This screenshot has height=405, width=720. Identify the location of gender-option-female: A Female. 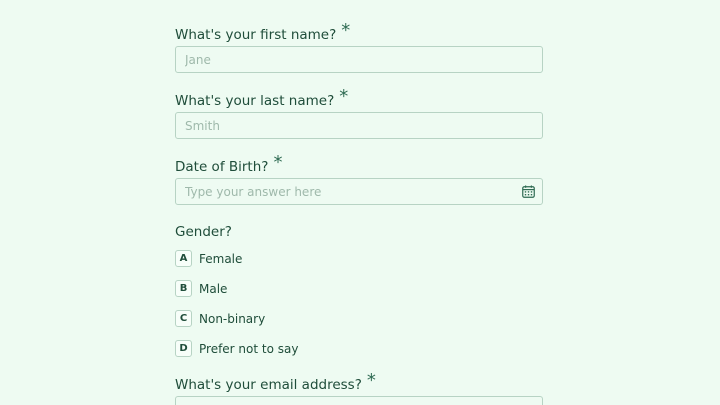
(208, 258).